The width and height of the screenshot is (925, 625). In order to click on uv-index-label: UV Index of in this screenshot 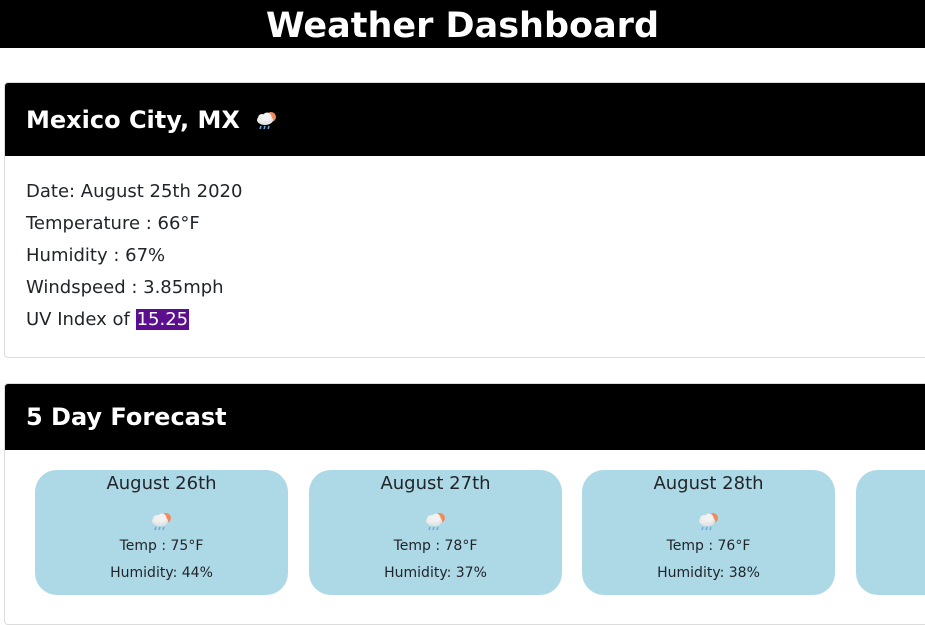, I will do `click(81, 319)`.